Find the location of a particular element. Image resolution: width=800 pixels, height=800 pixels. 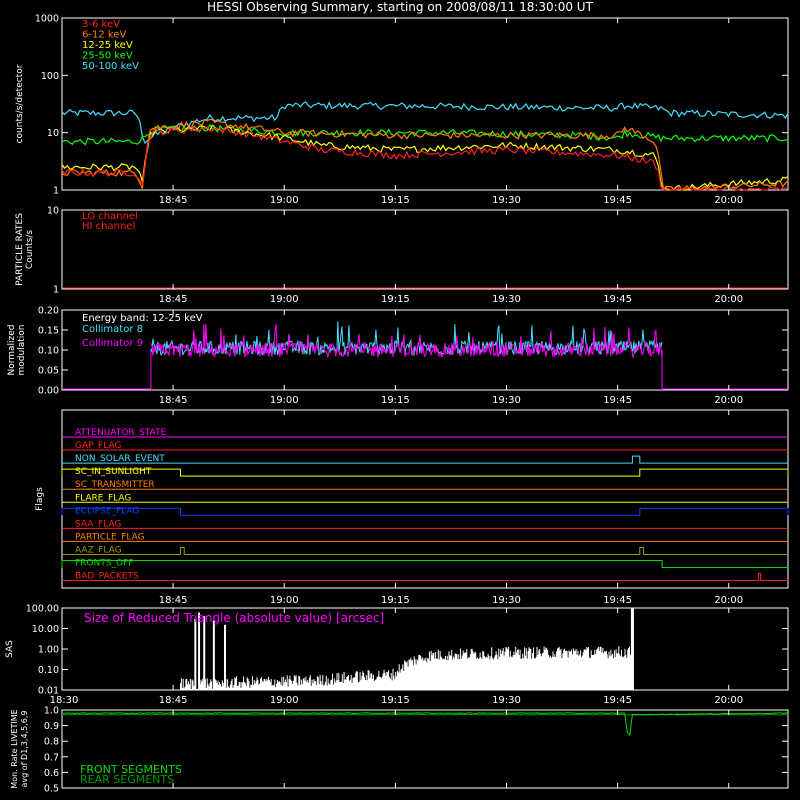

sas-panel-ylabel-line: SAS is located at coordinates (10, 649).